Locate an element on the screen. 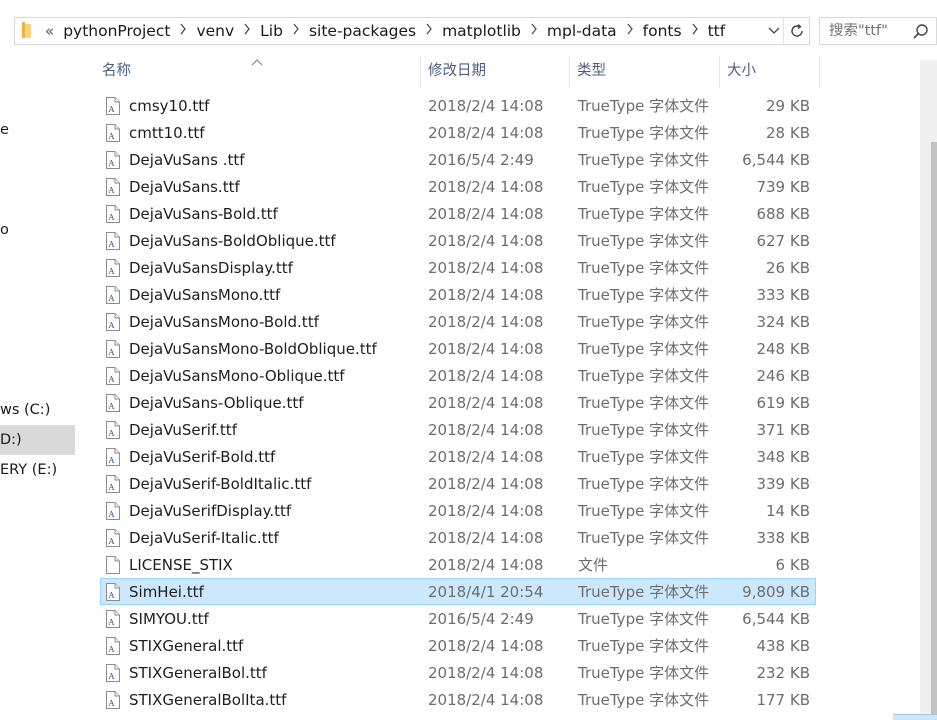 Image resolution: width=937 pixels, height=720 pixels. breadcrumb-item: pythonProject is located at coordinates (116, 31).